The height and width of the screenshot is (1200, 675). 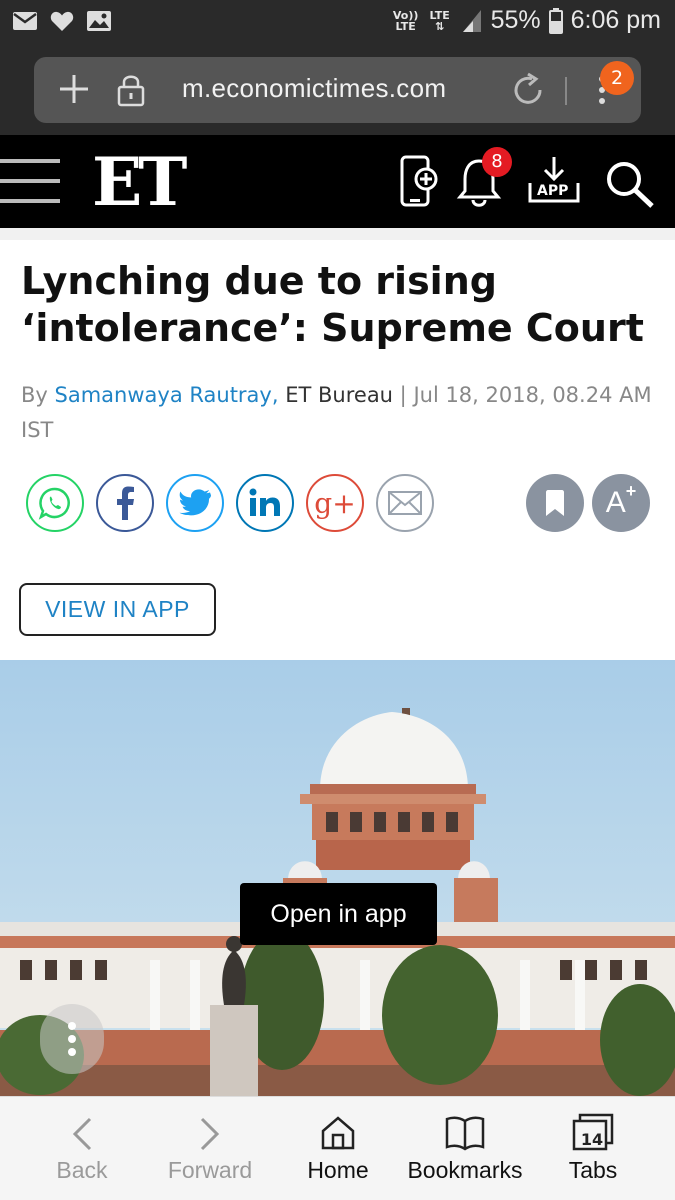 What do you see at coordinates (314, 88) in the screenshot?
I see `url-text: m.economictimes.com` at bounding box center [314, 88].